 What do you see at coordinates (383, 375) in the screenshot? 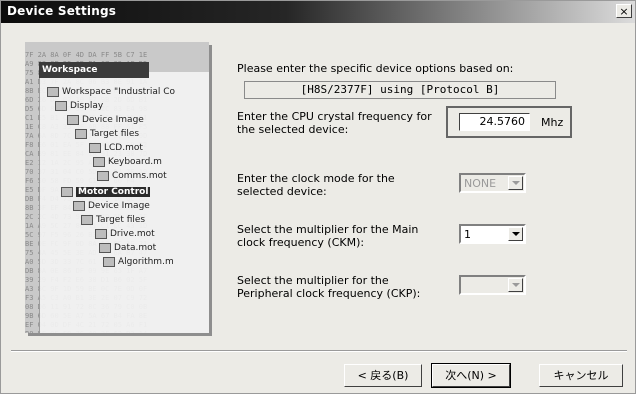
I see `back-button: < 戻る(B)` at bounding box center [383, 375].